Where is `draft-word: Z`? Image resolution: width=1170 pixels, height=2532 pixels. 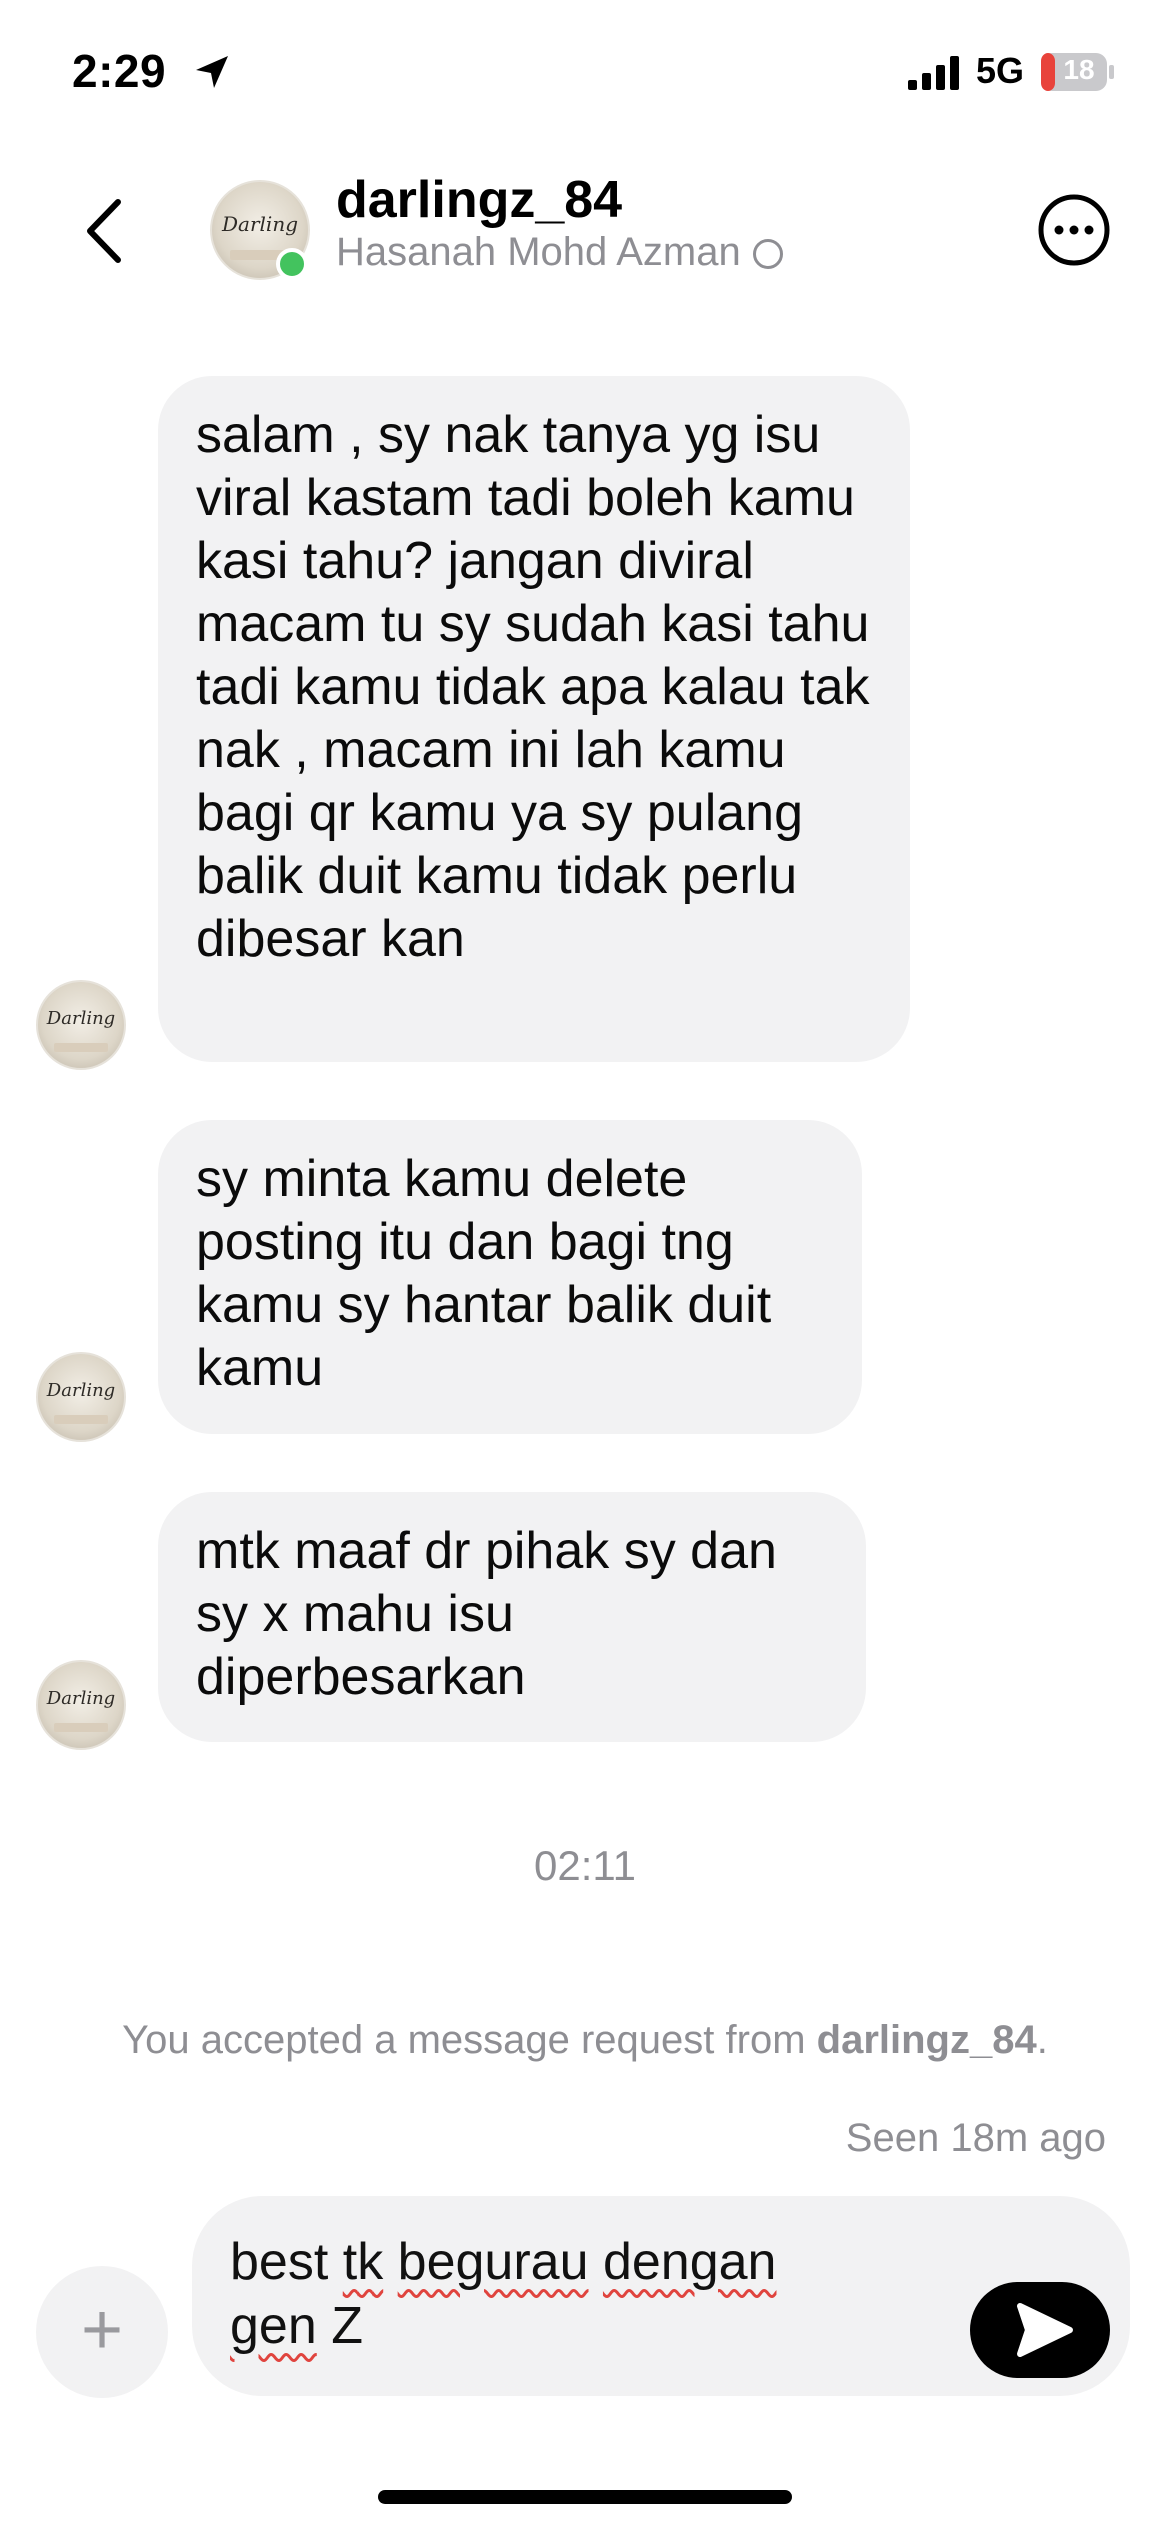 draft-word: Z is located at coordinates (347, 2326).